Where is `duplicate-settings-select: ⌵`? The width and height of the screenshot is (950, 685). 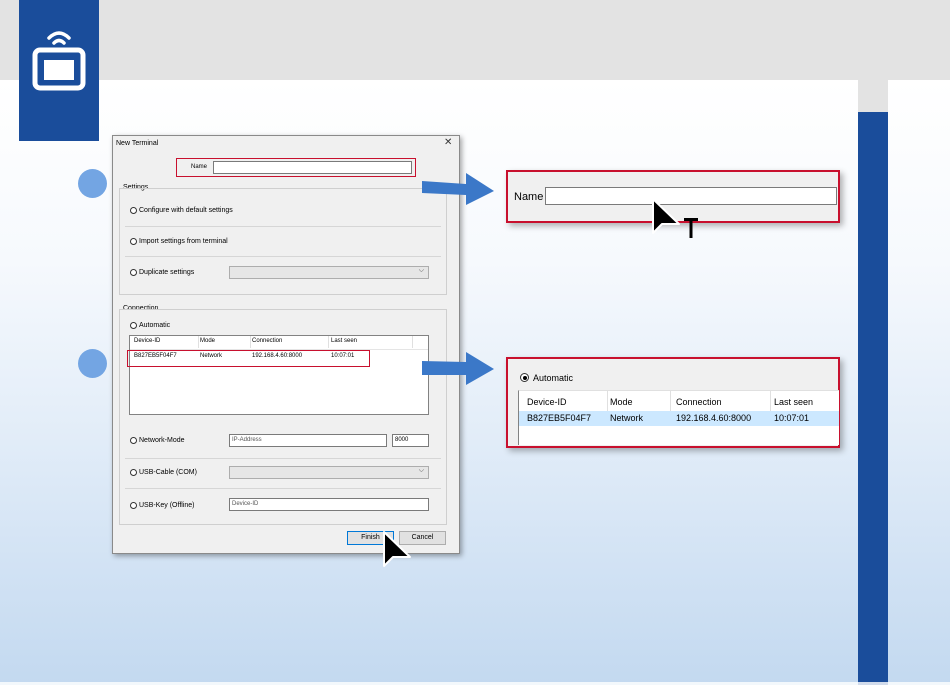
duplicate-settings-select: ⌵ is located at coordinates (329, 272).